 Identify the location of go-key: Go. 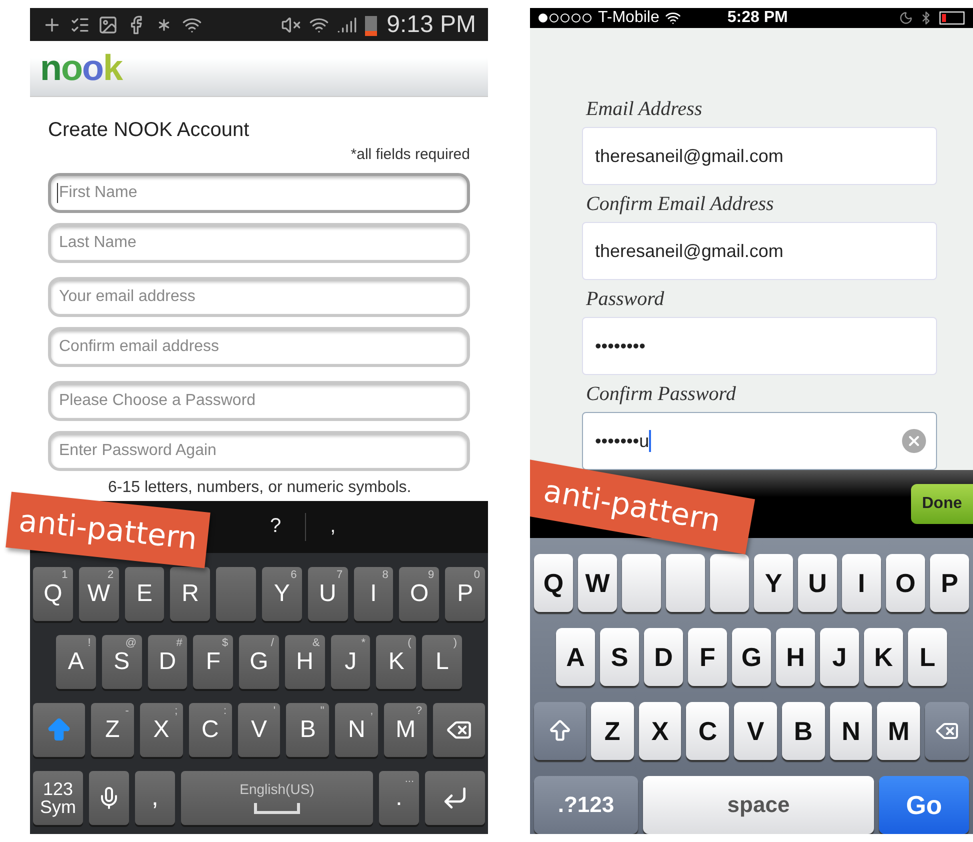
(924, 805).